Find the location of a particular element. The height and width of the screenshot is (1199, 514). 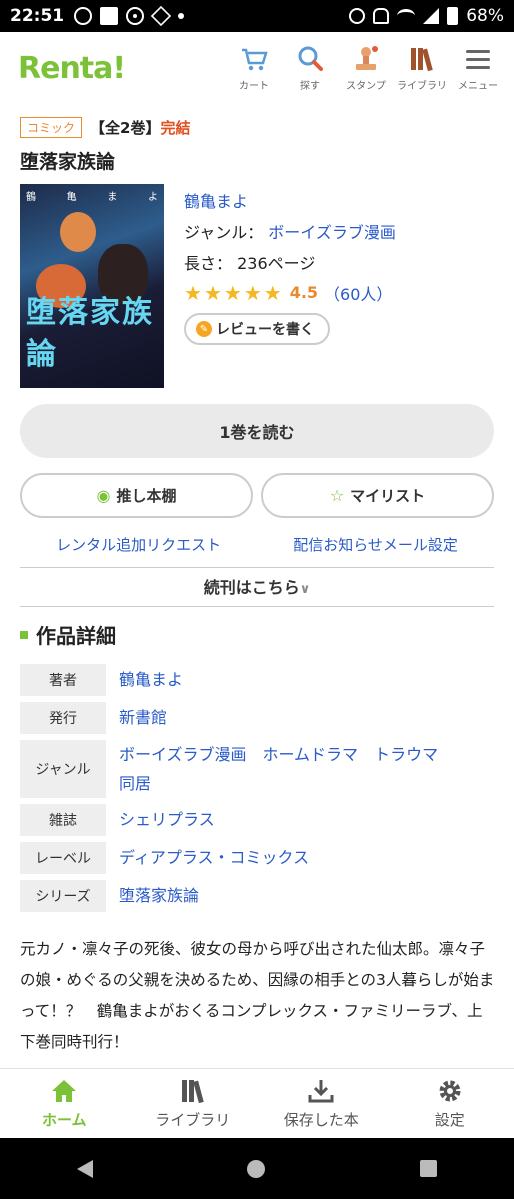

menu-icon is located at coordinates (478, 59).